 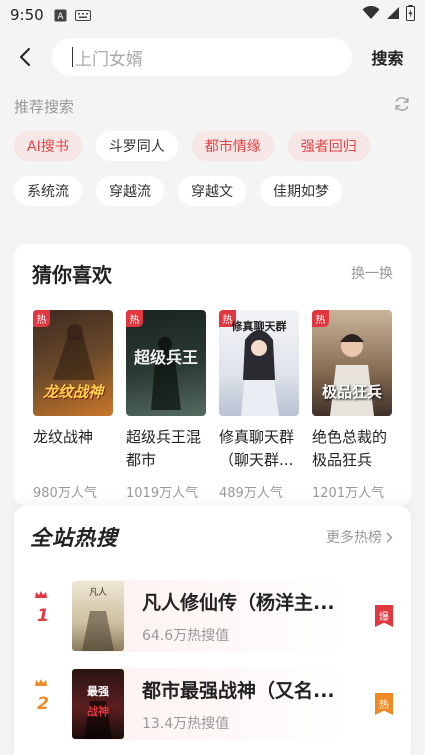 I want to click on wifi-icon, so click(x=371, y=14).